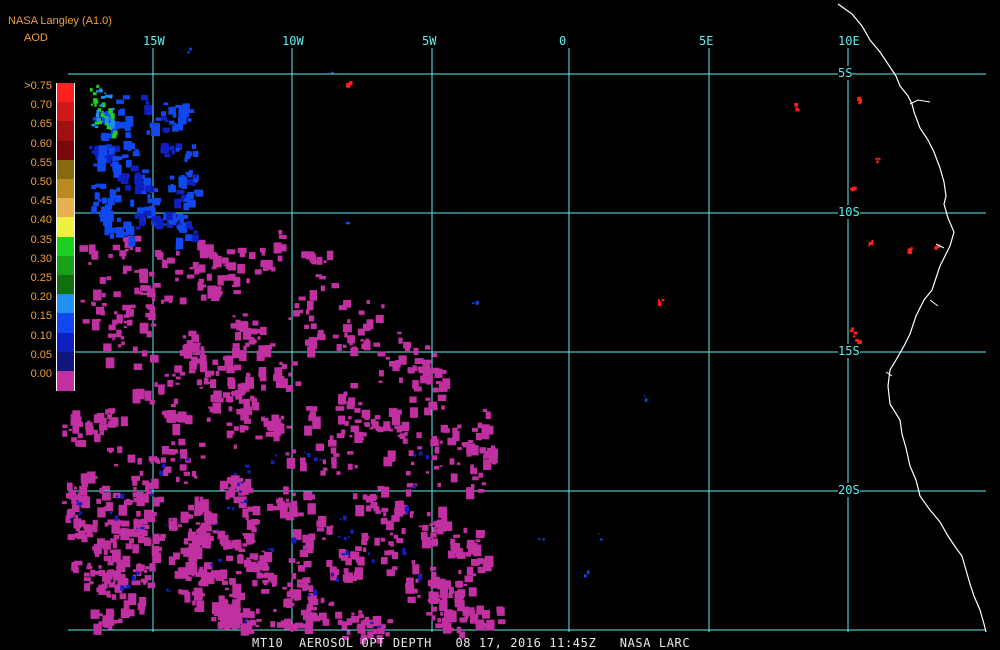  Describe the element at coordinates (41, 354) in the screenshot. I see `colorbar-label: 0.05` at that location.